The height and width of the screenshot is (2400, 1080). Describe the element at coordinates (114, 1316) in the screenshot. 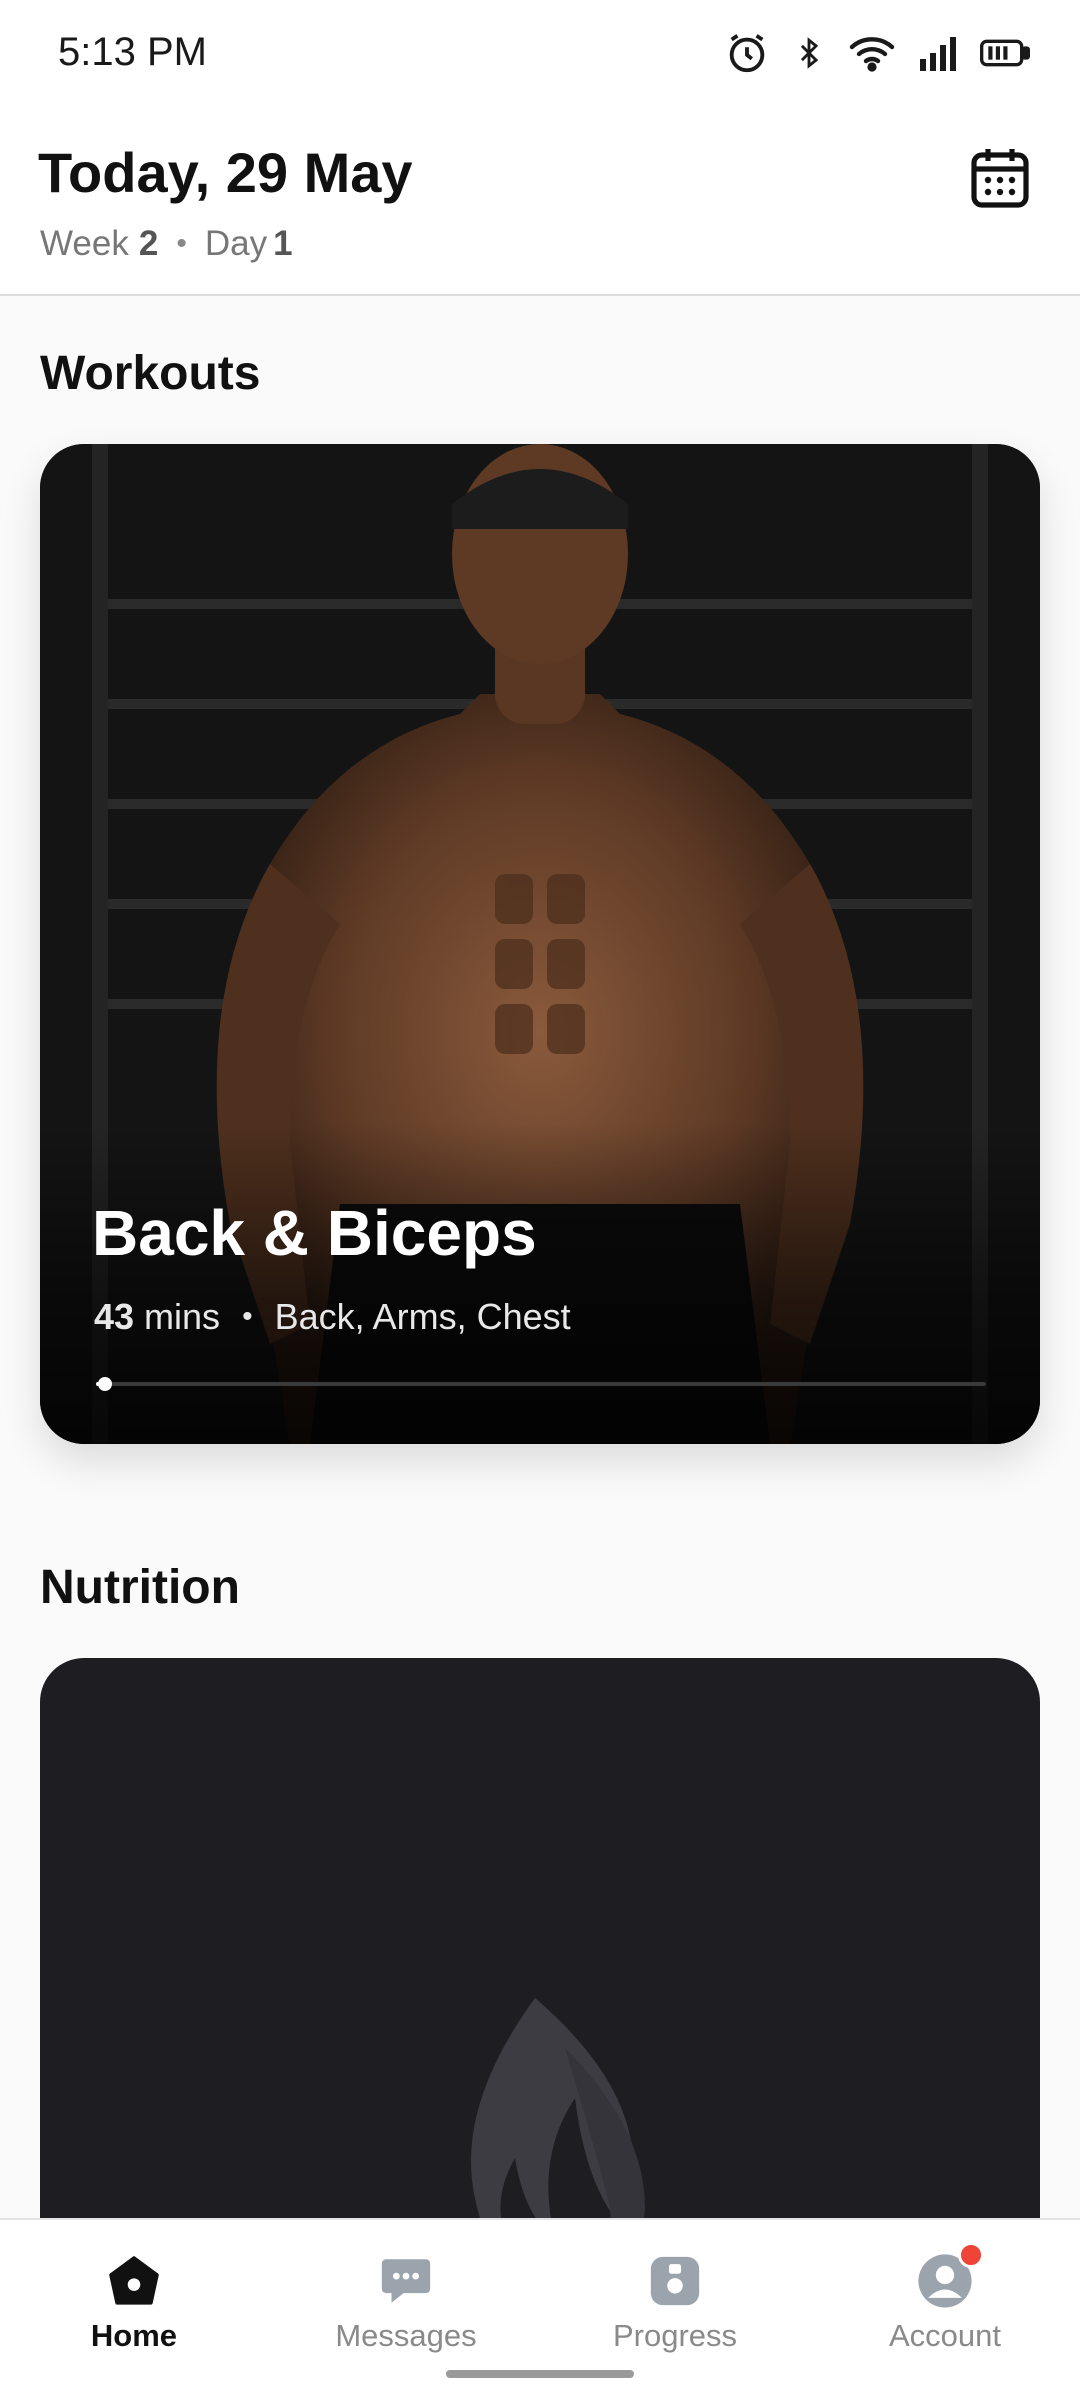

I see `workout-duration-value: 43` at that location.